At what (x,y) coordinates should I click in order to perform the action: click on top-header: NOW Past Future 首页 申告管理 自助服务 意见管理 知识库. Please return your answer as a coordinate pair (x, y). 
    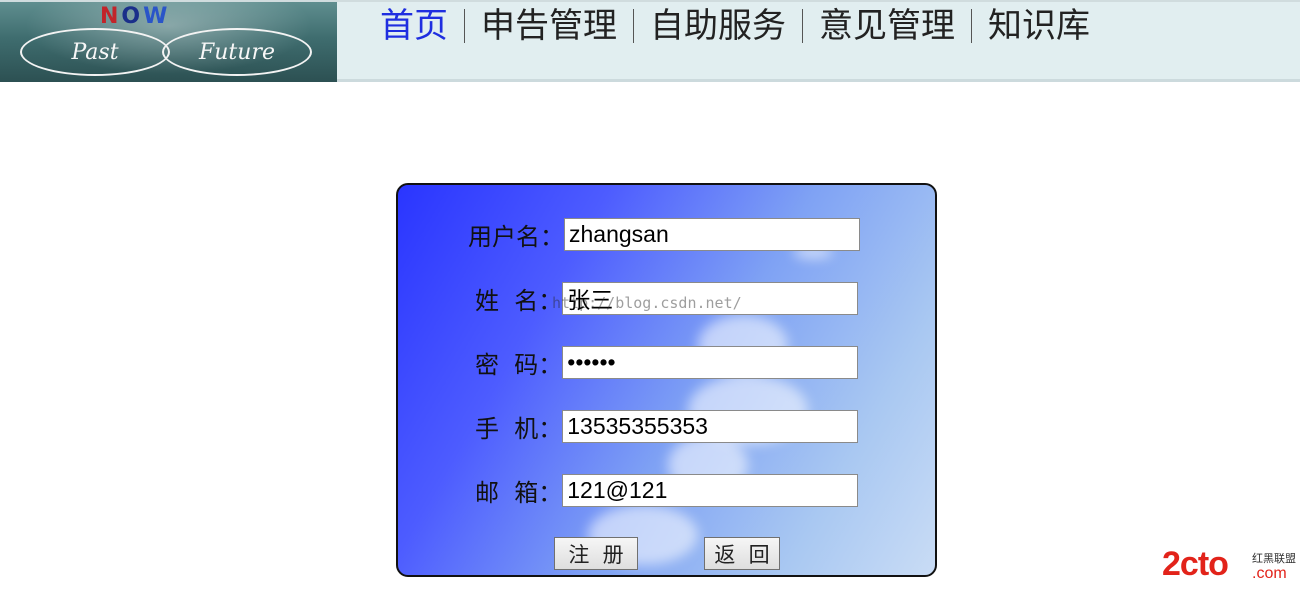
    Looking at the image, I should click on (650, 41).